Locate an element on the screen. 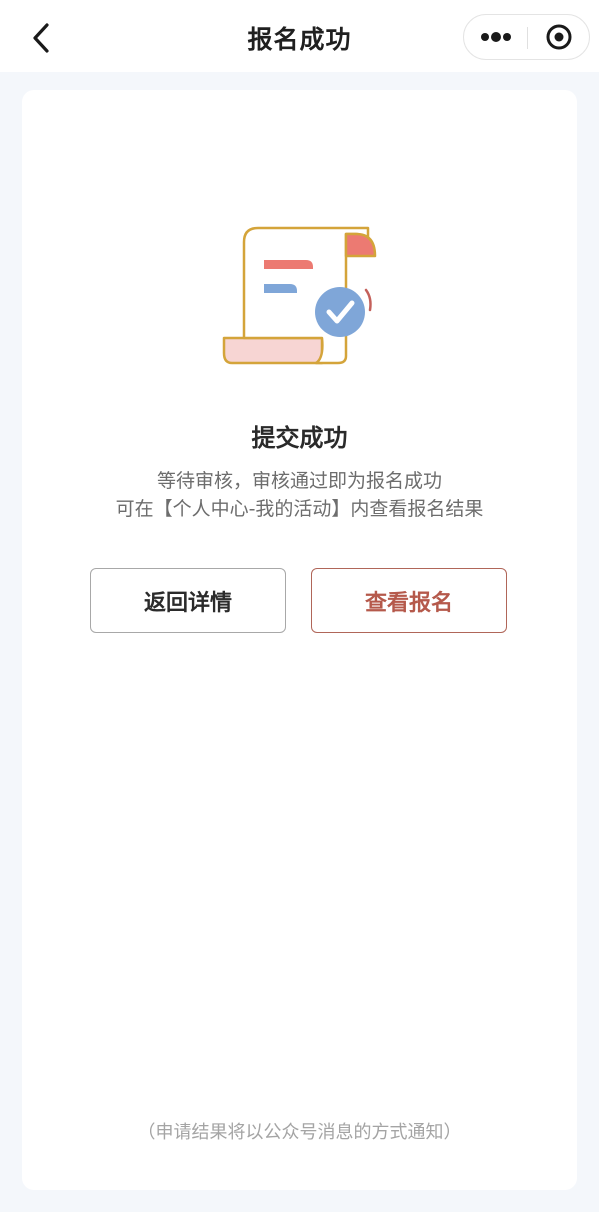 Image resolution: width=599 pixels, height=1212 pixels. success-title: 提交成功 is located at coordinates (299, 437).